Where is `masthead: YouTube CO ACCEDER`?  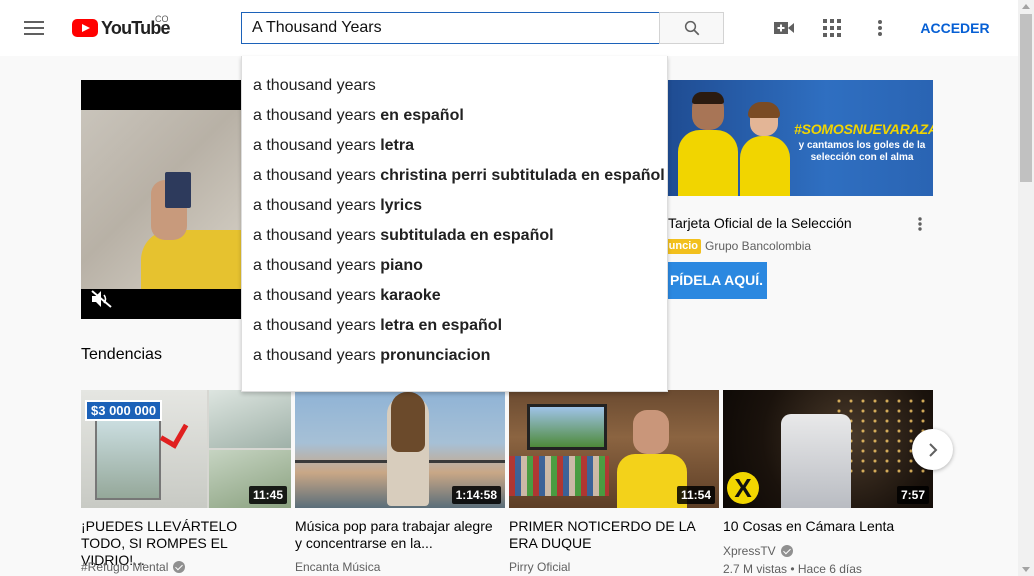
masthead: YouTube CO ACCEDER is located at coordinates (509, 28).